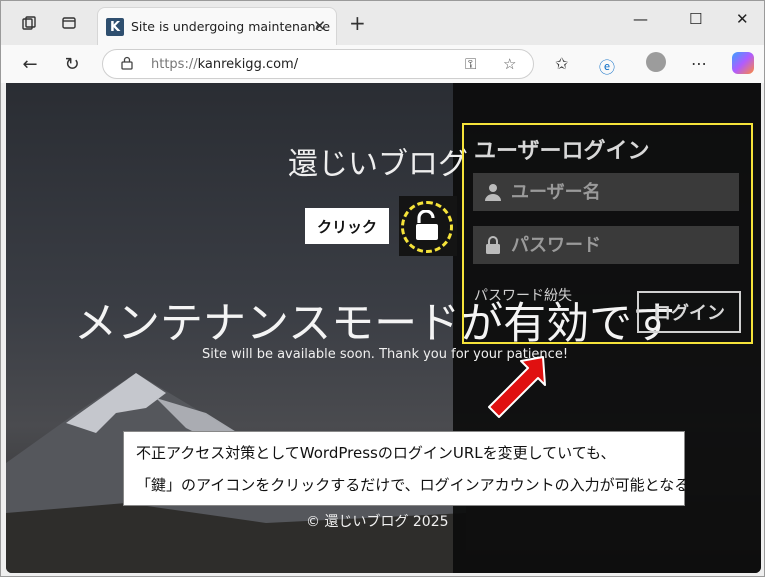 The height and width of the screenshot is (577, 765). Describe the element at coordinates (493, 247) in the screenshot. I see `padlock-icon` at that location.